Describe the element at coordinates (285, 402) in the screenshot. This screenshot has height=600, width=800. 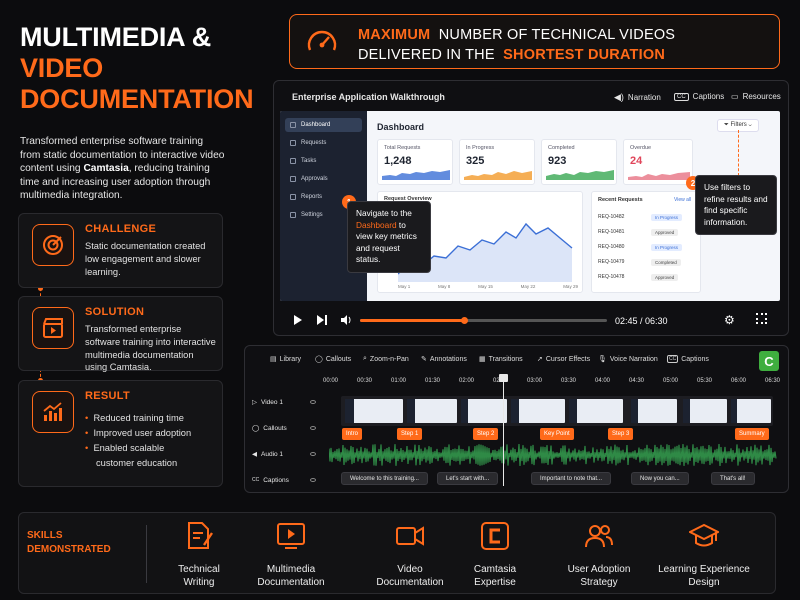
I see `track-video-1: ▷ Video 1` at that location.